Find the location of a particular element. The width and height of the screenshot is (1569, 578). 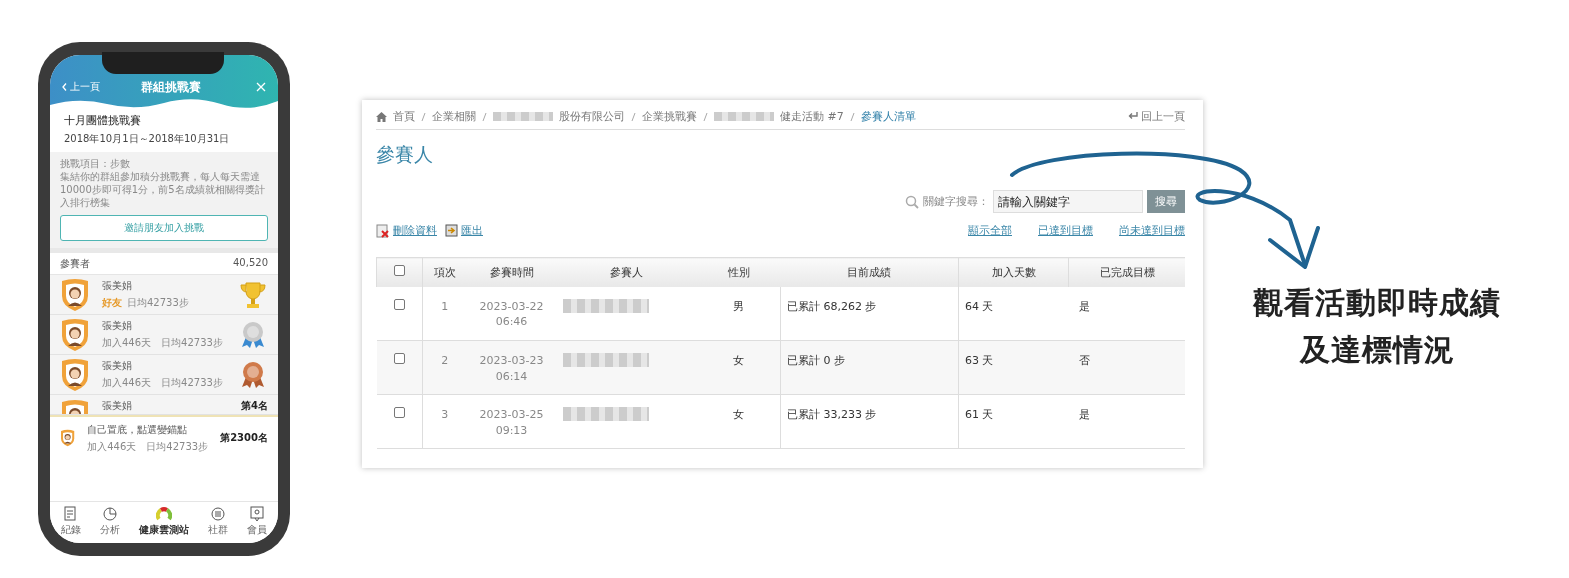

event-dates: 2018年10月1日～2018年10月31日 is located at coordinates (147, 139).